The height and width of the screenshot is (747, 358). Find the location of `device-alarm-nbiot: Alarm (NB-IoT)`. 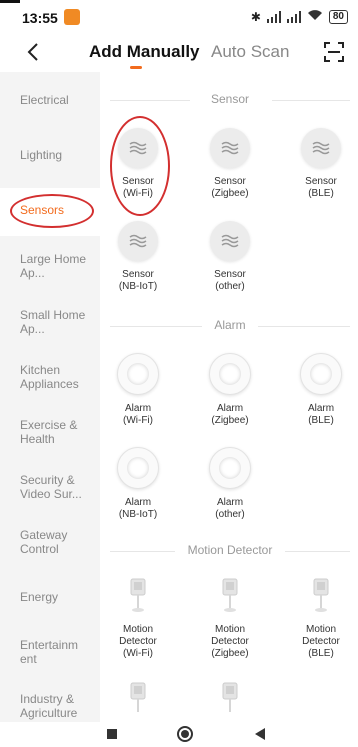

device-alarm-nbiot: Alarm (NB-IoT) is located at coordinates (138, 484).